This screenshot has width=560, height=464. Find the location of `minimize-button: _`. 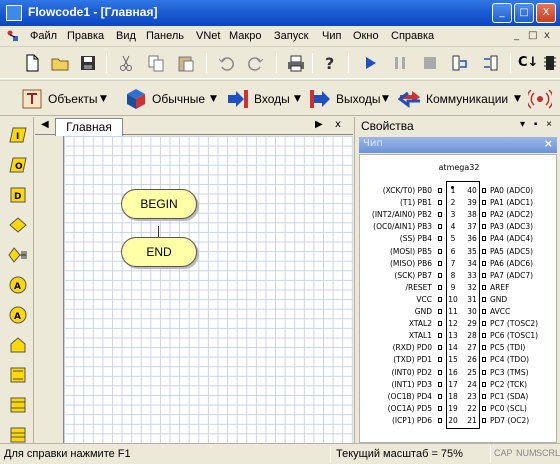

minimize-button: _ is located at coordinates (502, 13).